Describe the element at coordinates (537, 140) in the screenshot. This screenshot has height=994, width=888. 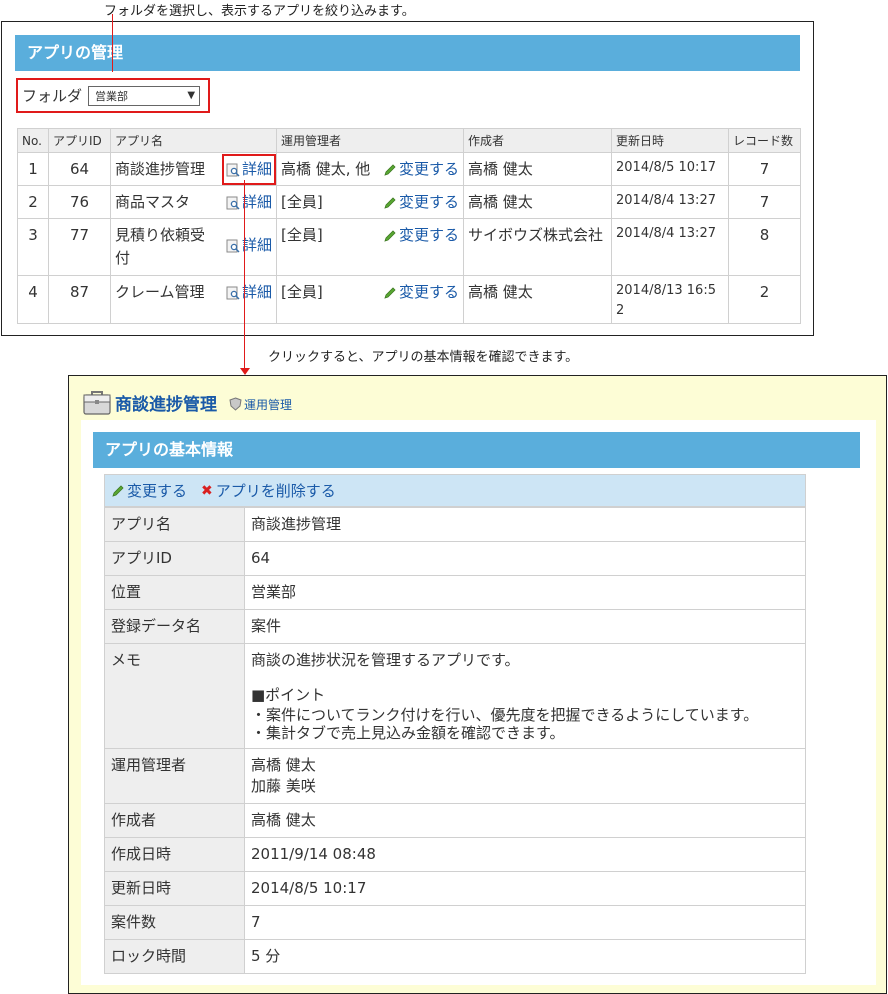
I see `col-creator: 作成者` at that location.